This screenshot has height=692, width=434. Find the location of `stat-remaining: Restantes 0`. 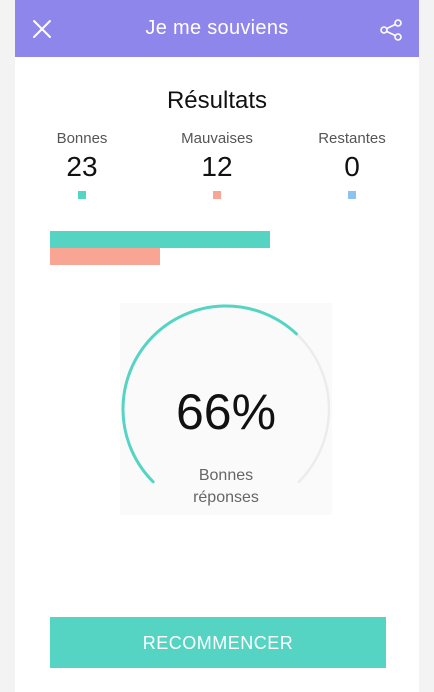

stat-remaining: Restantes 0 is located at coordinates (352, 164).